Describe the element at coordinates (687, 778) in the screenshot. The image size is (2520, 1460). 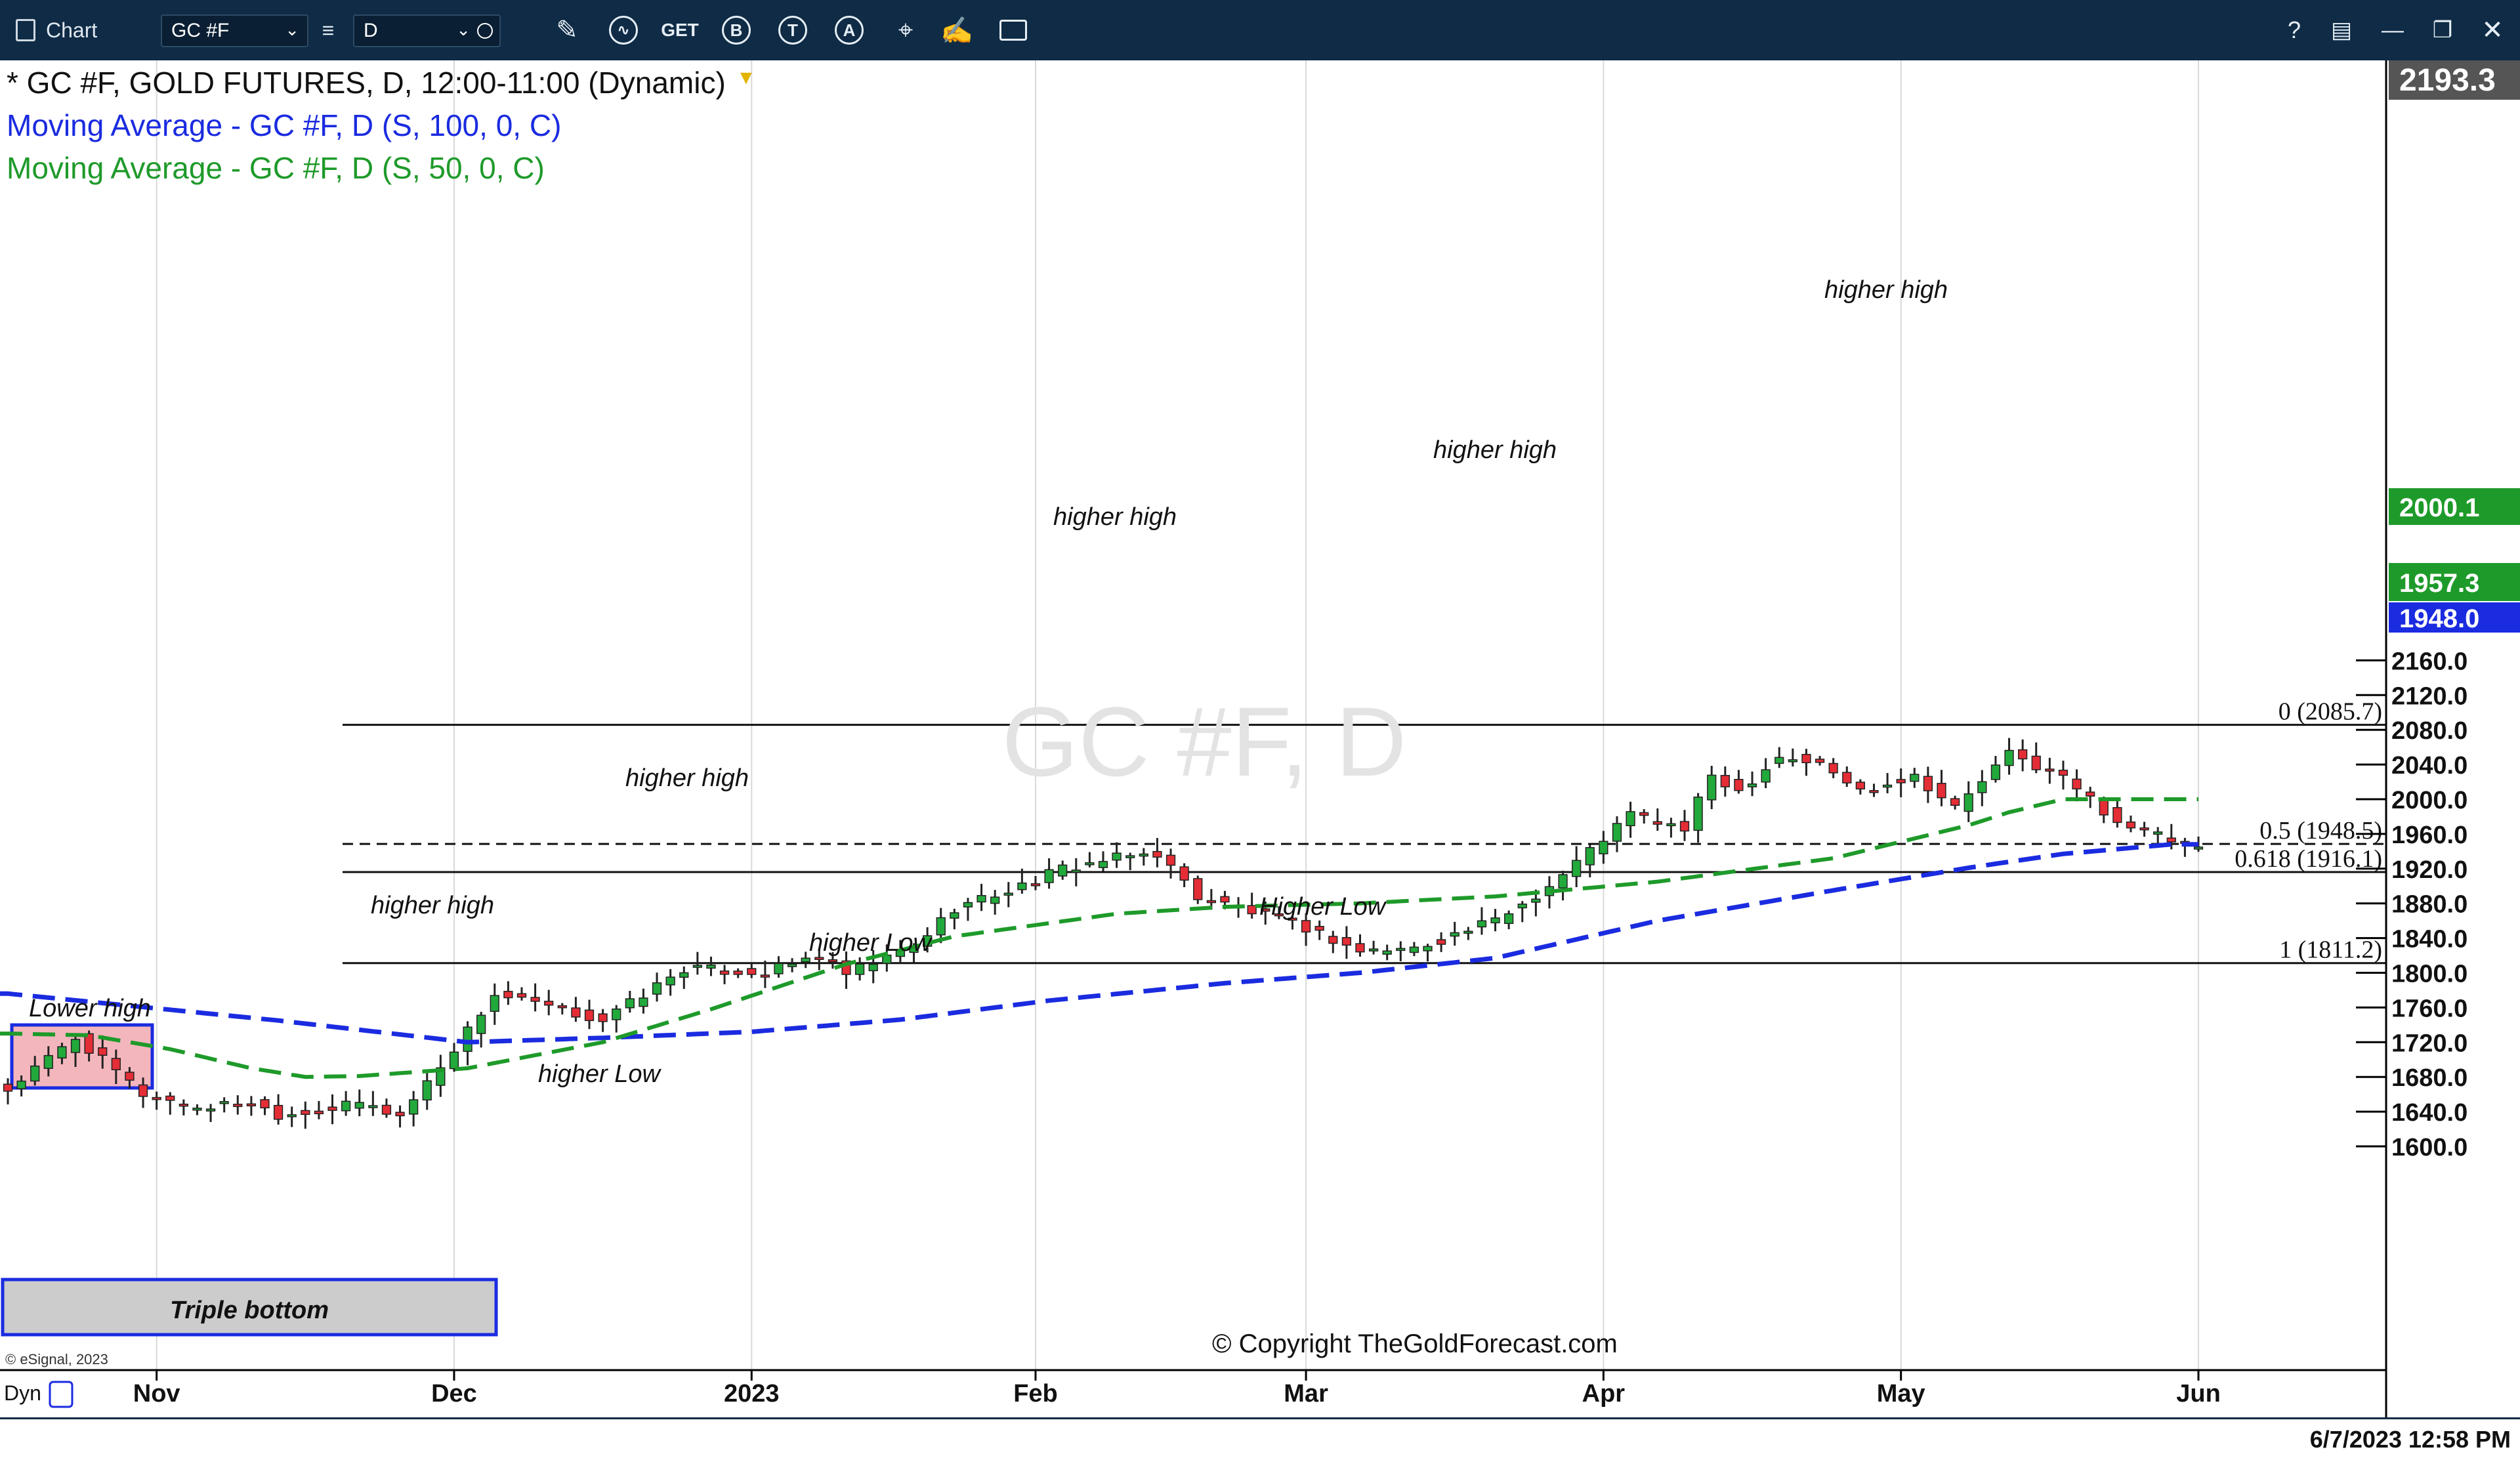
I see `annotation-higher-high-2: higher high` at that location.